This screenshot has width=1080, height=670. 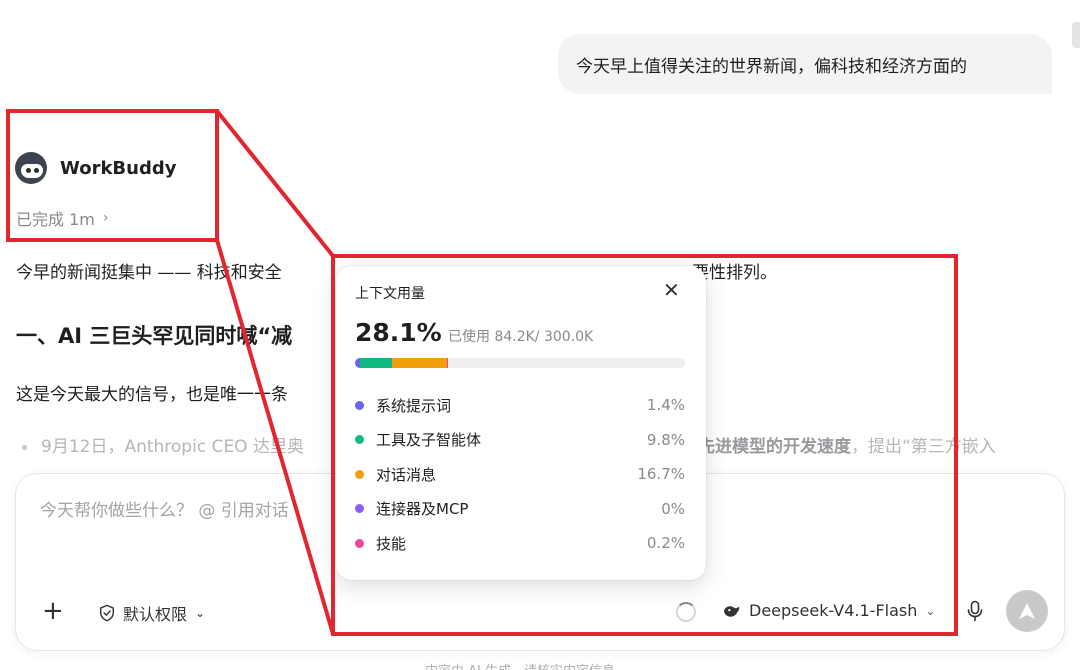 I want to click on close-icon: ✕, so click(x=671, y=290).